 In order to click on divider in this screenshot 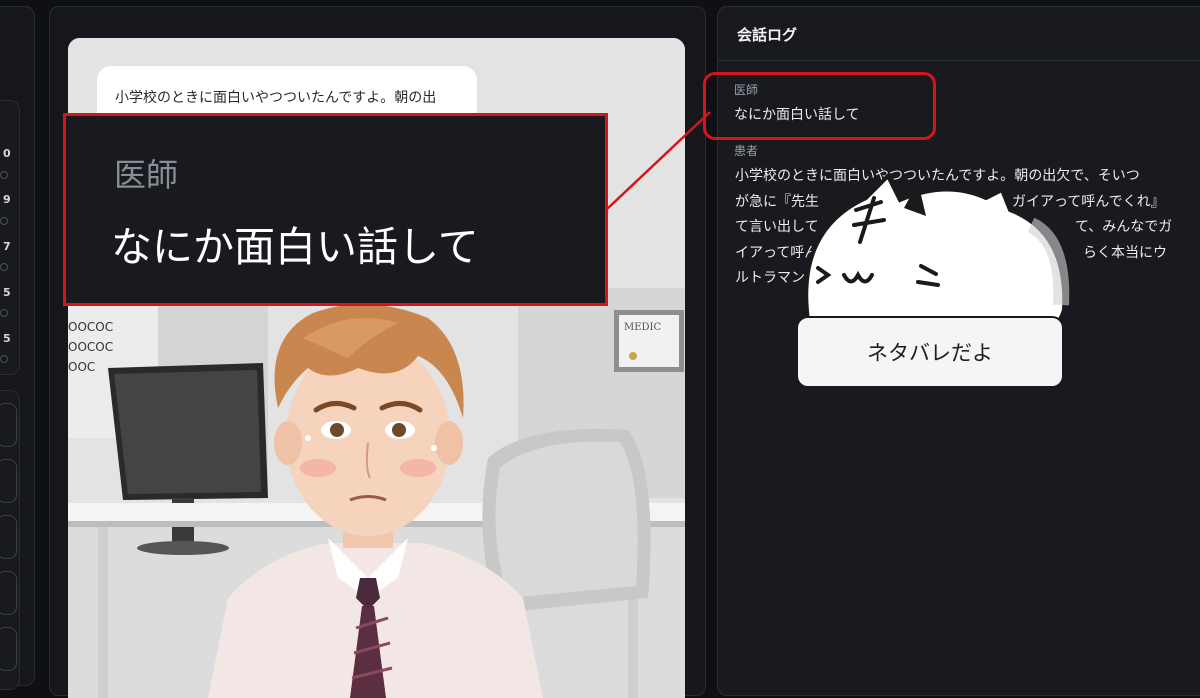, I will do `click(959, 60)`.